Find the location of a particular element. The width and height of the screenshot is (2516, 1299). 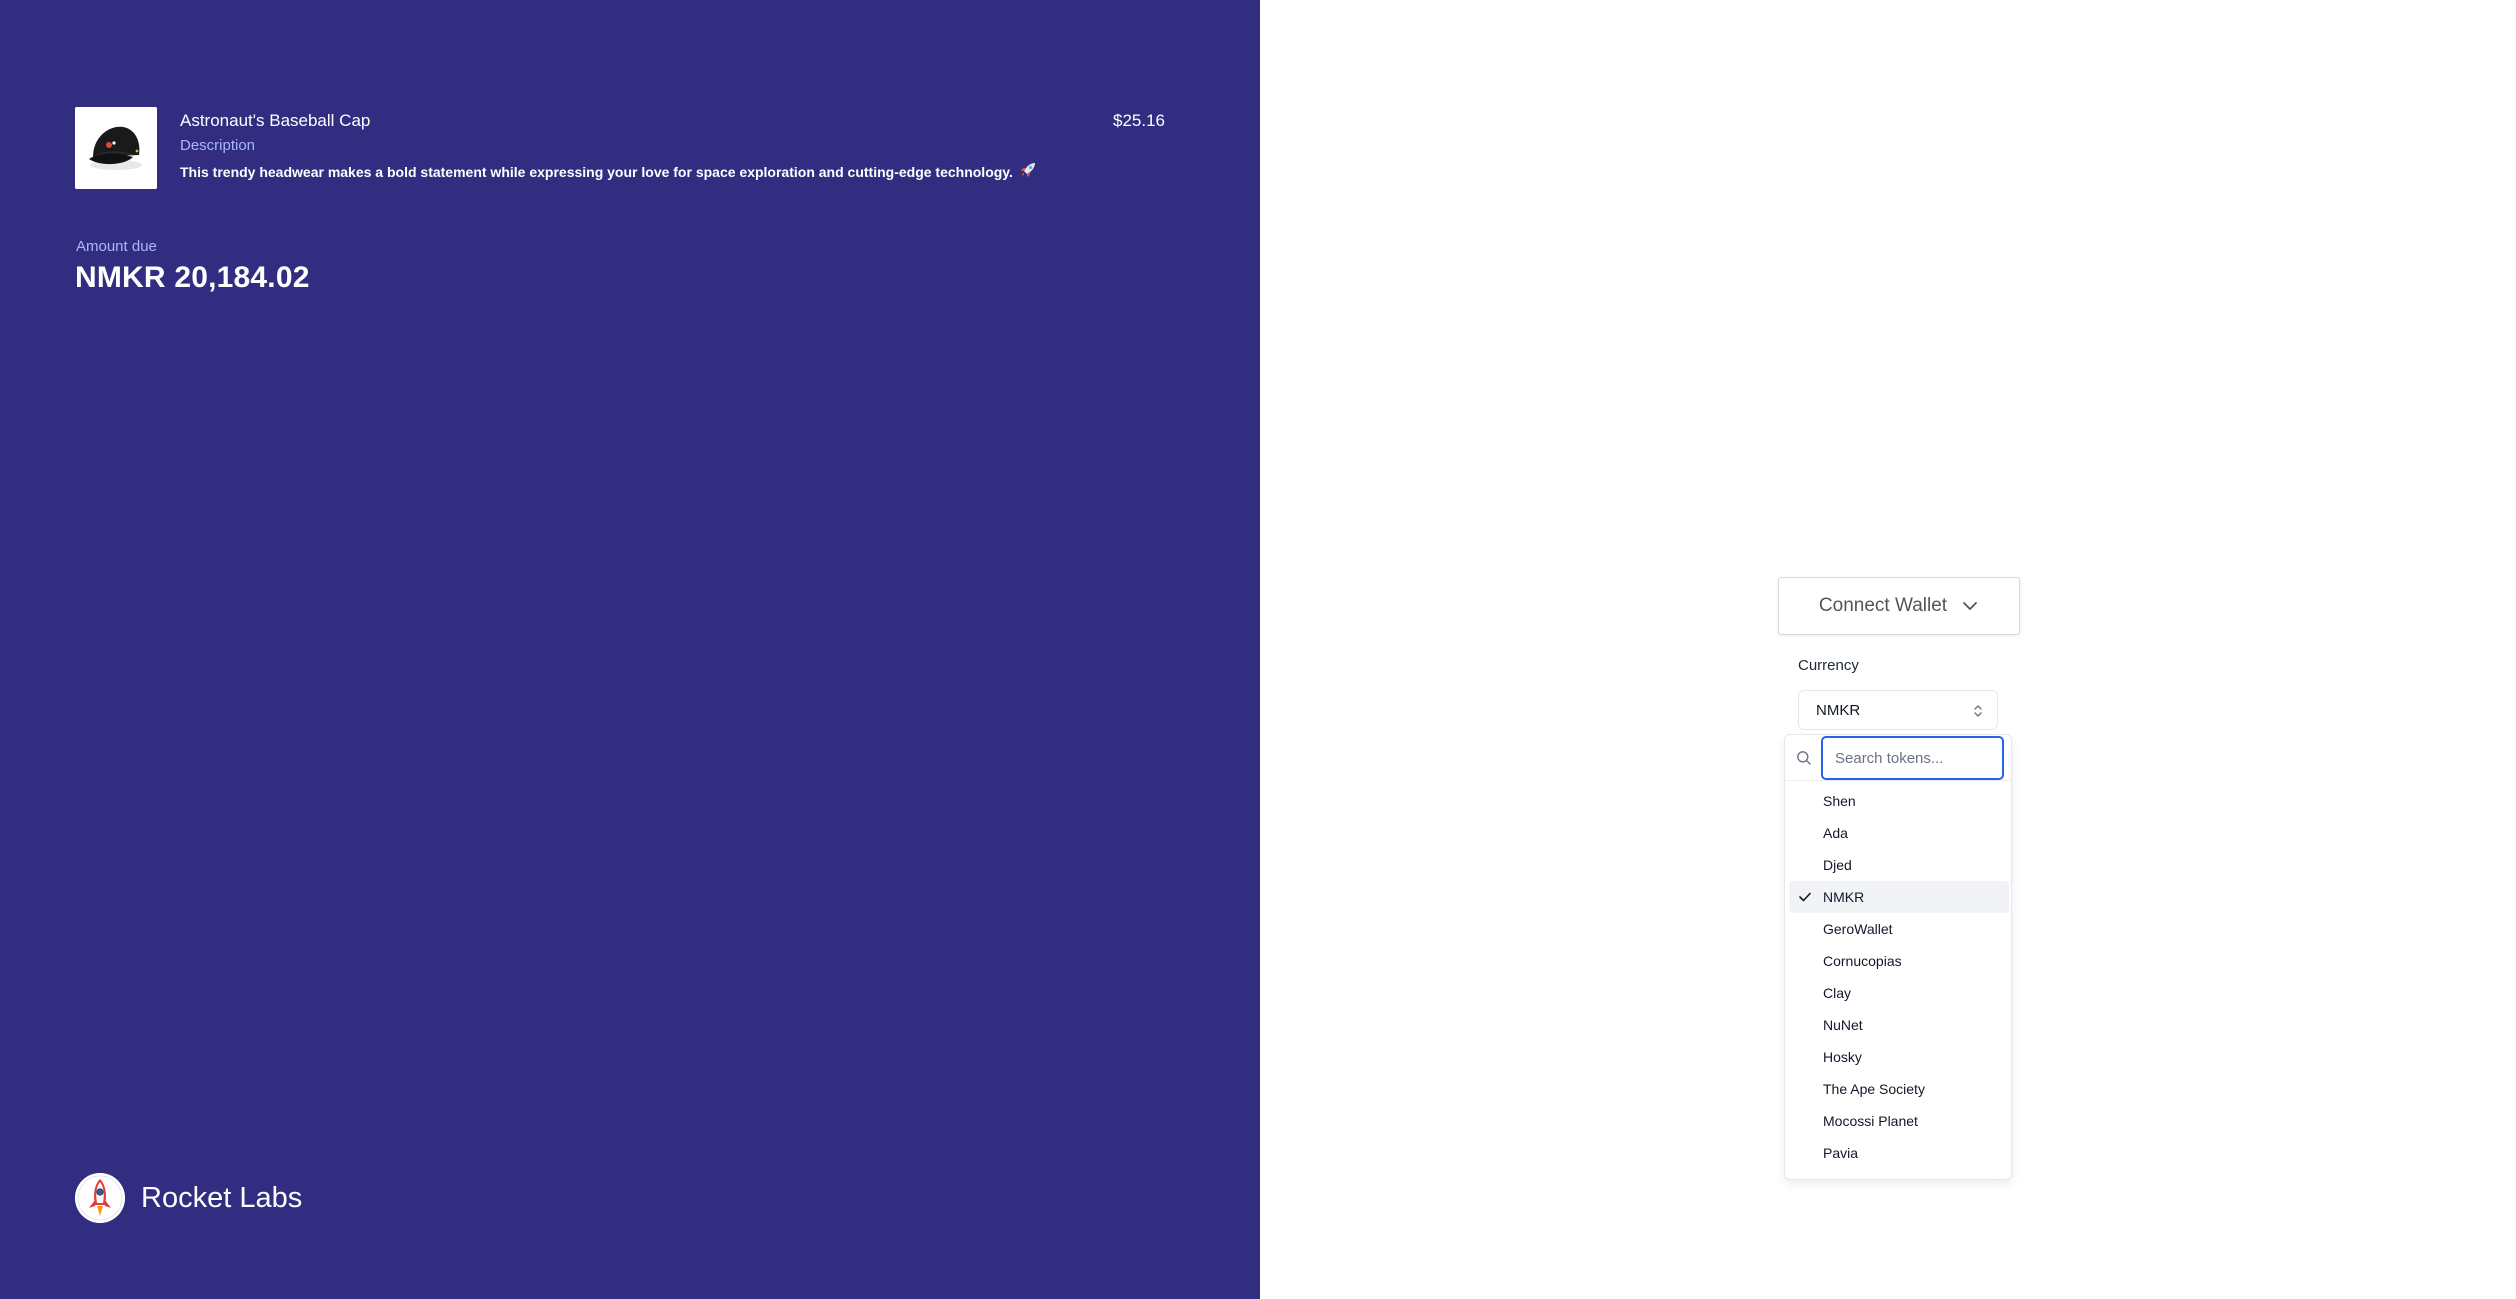

token-option-ada: Ada is located at coordinates (1899, 833).